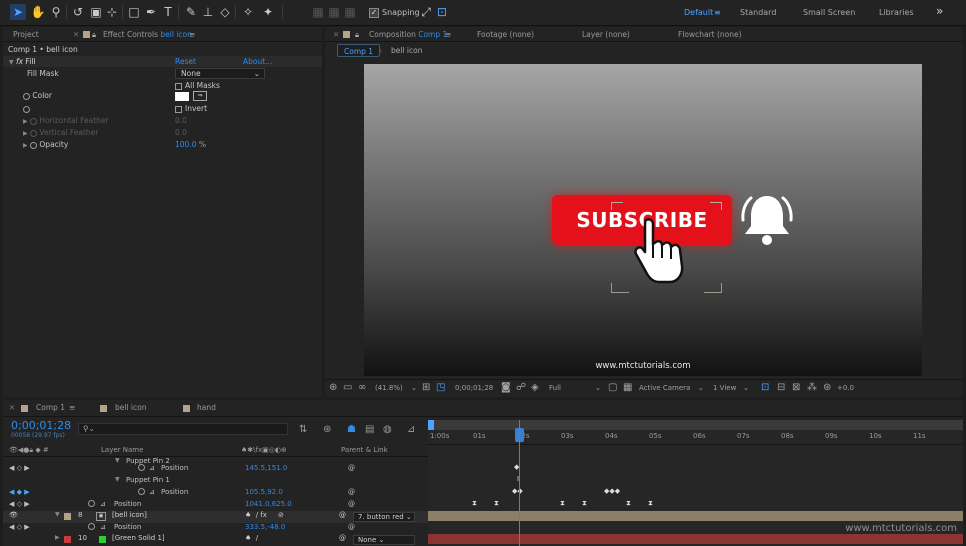 The height and width of the screenshot is (546, 966). What do you see at coordinates (200, 96) in the screenshot?
I see `eyedropper-icon: ⇒` at bounding box center [200, 96].